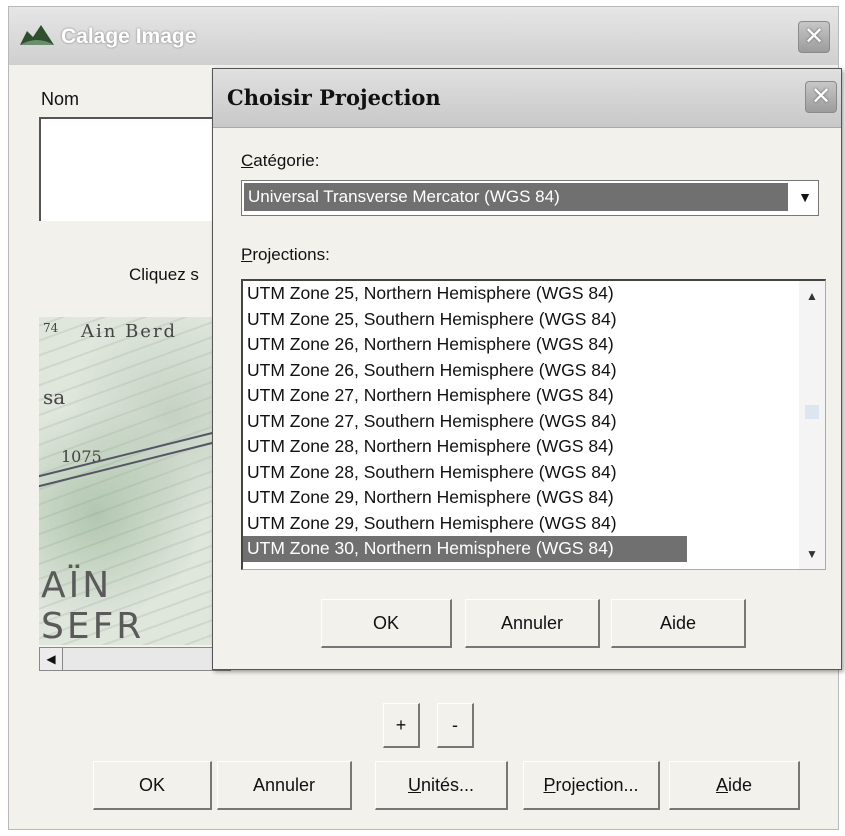  I want to click on scroll-thumb, so click(812, 412).